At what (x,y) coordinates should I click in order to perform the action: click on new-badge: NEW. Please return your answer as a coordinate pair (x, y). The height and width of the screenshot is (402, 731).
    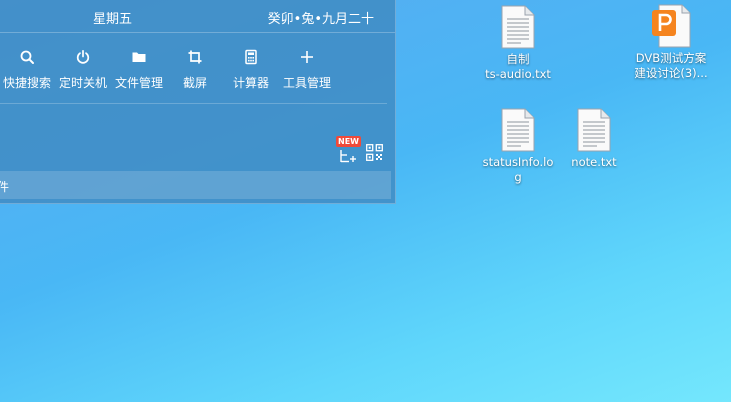
    Looking at the image, I should click on (348, 141).